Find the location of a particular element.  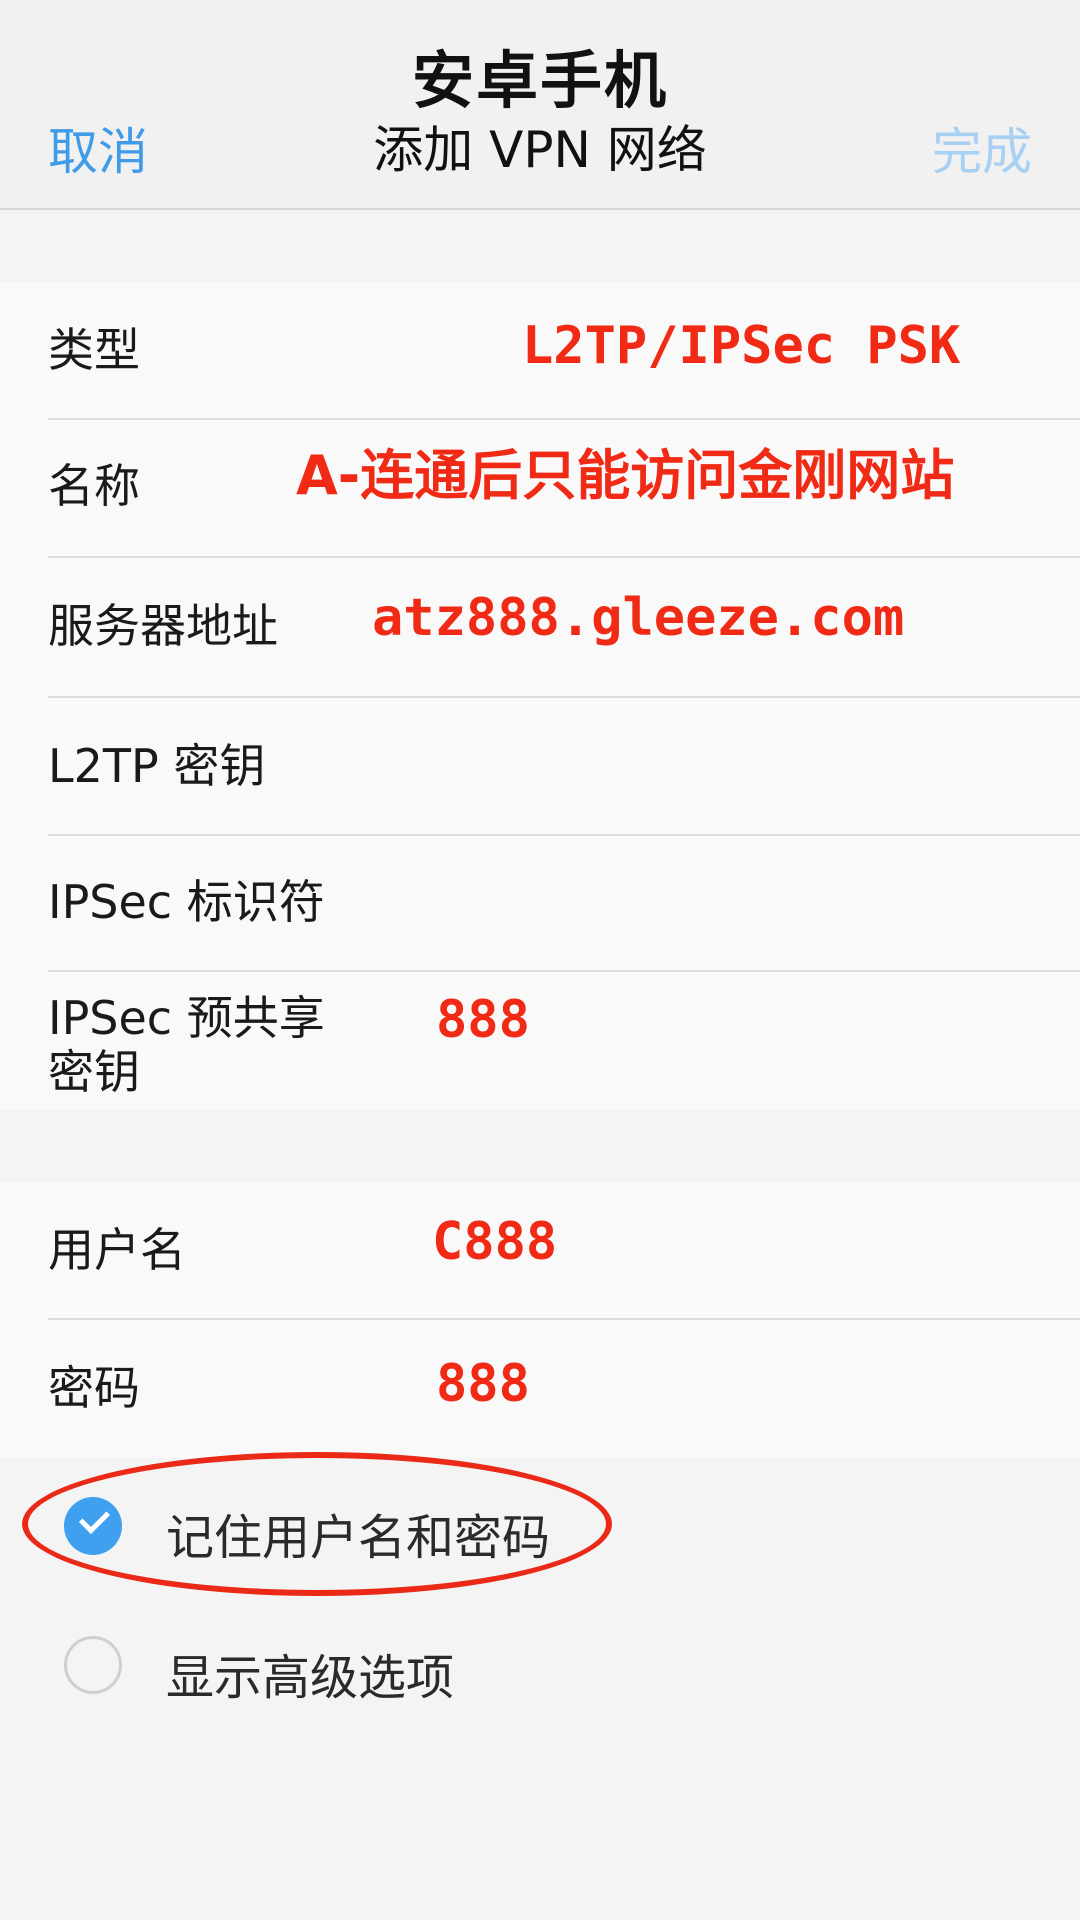

ipsec-psk-row: IPSec 预共享 密钥 888 is located at coordinates (540, 1041).